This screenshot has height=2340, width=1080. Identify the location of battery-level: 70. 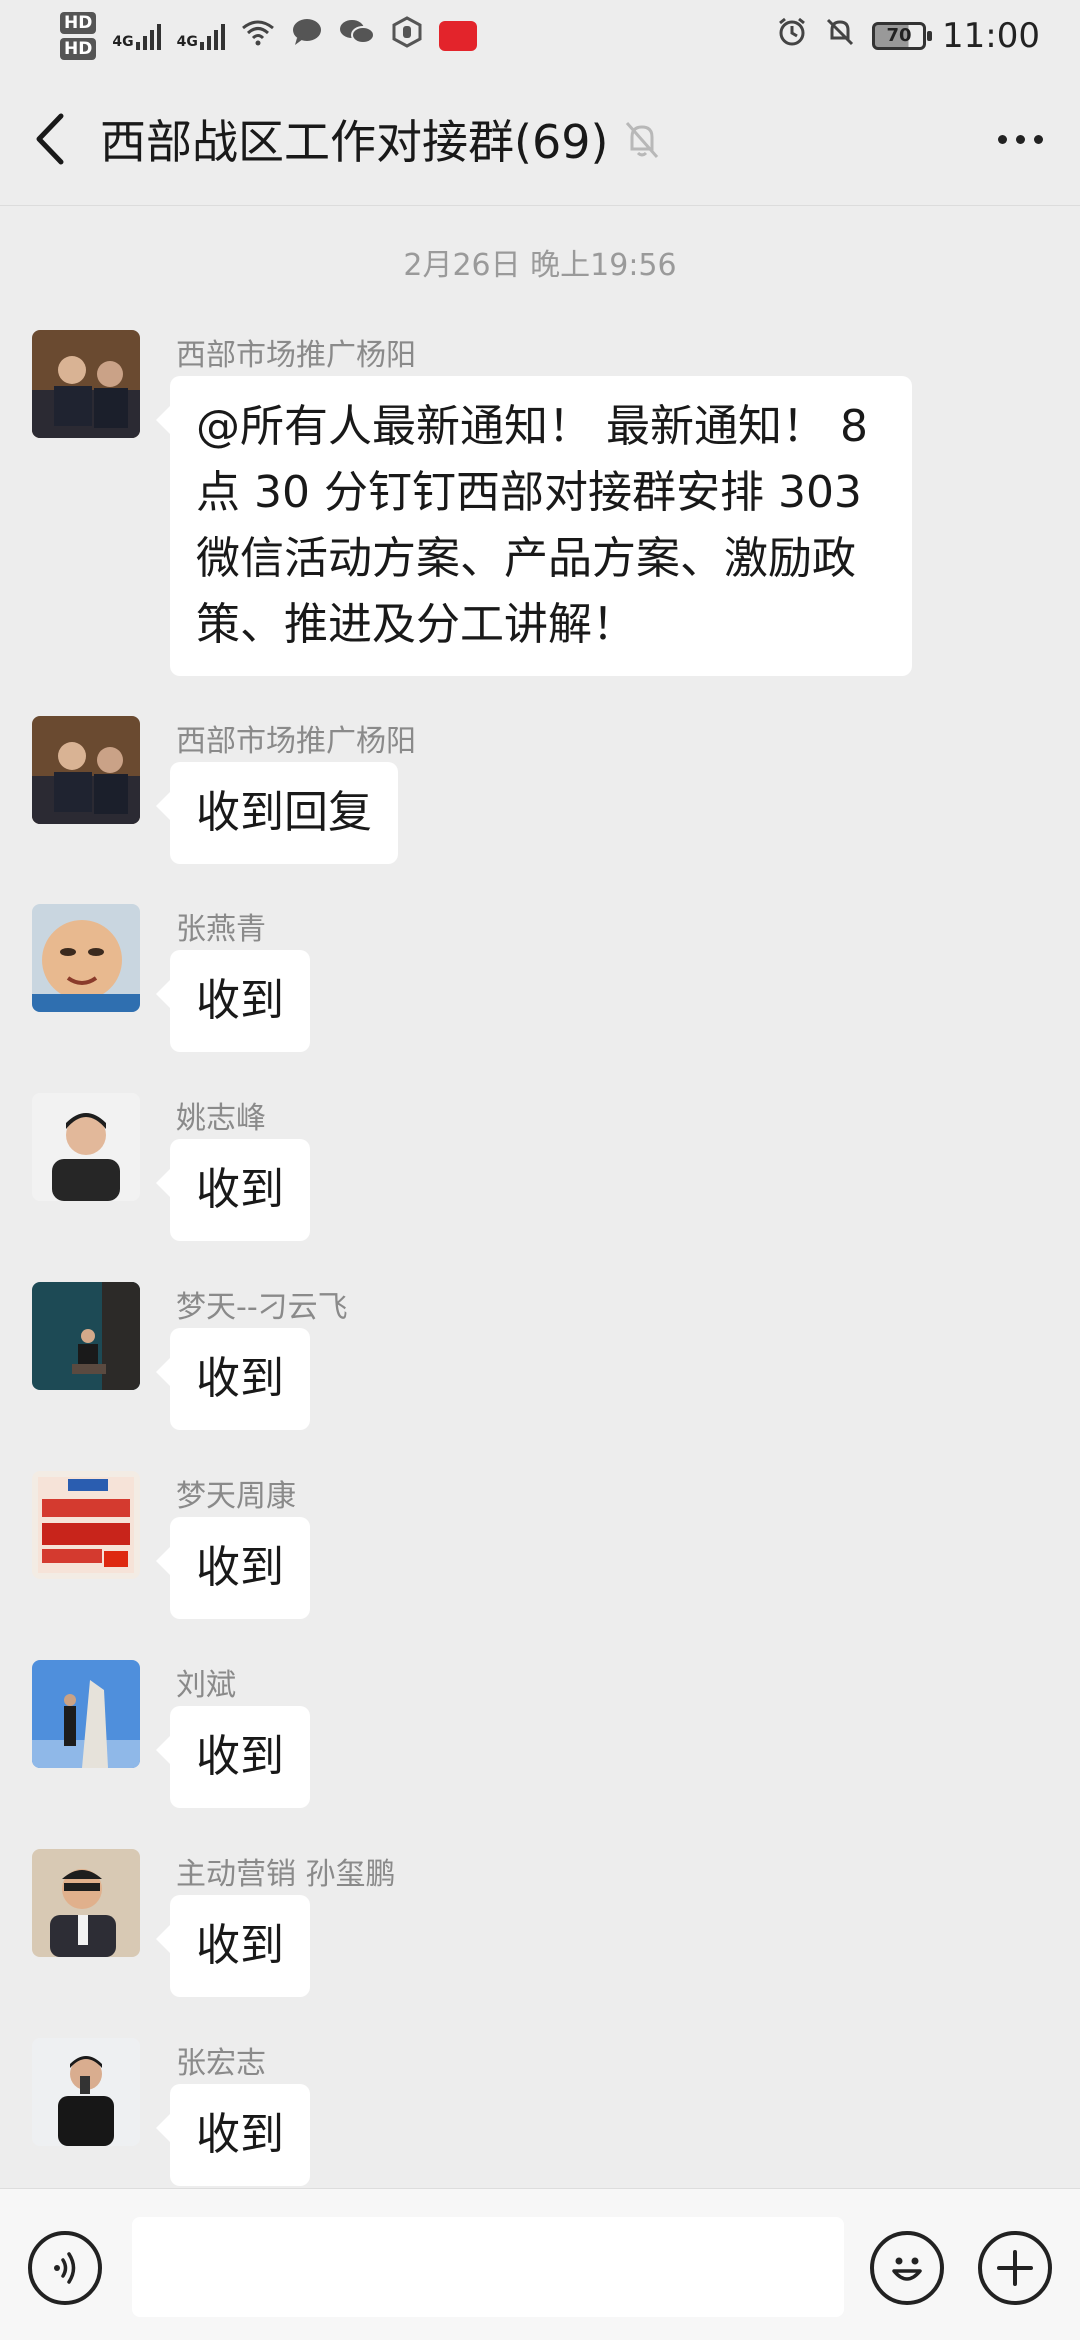
(899, 35).